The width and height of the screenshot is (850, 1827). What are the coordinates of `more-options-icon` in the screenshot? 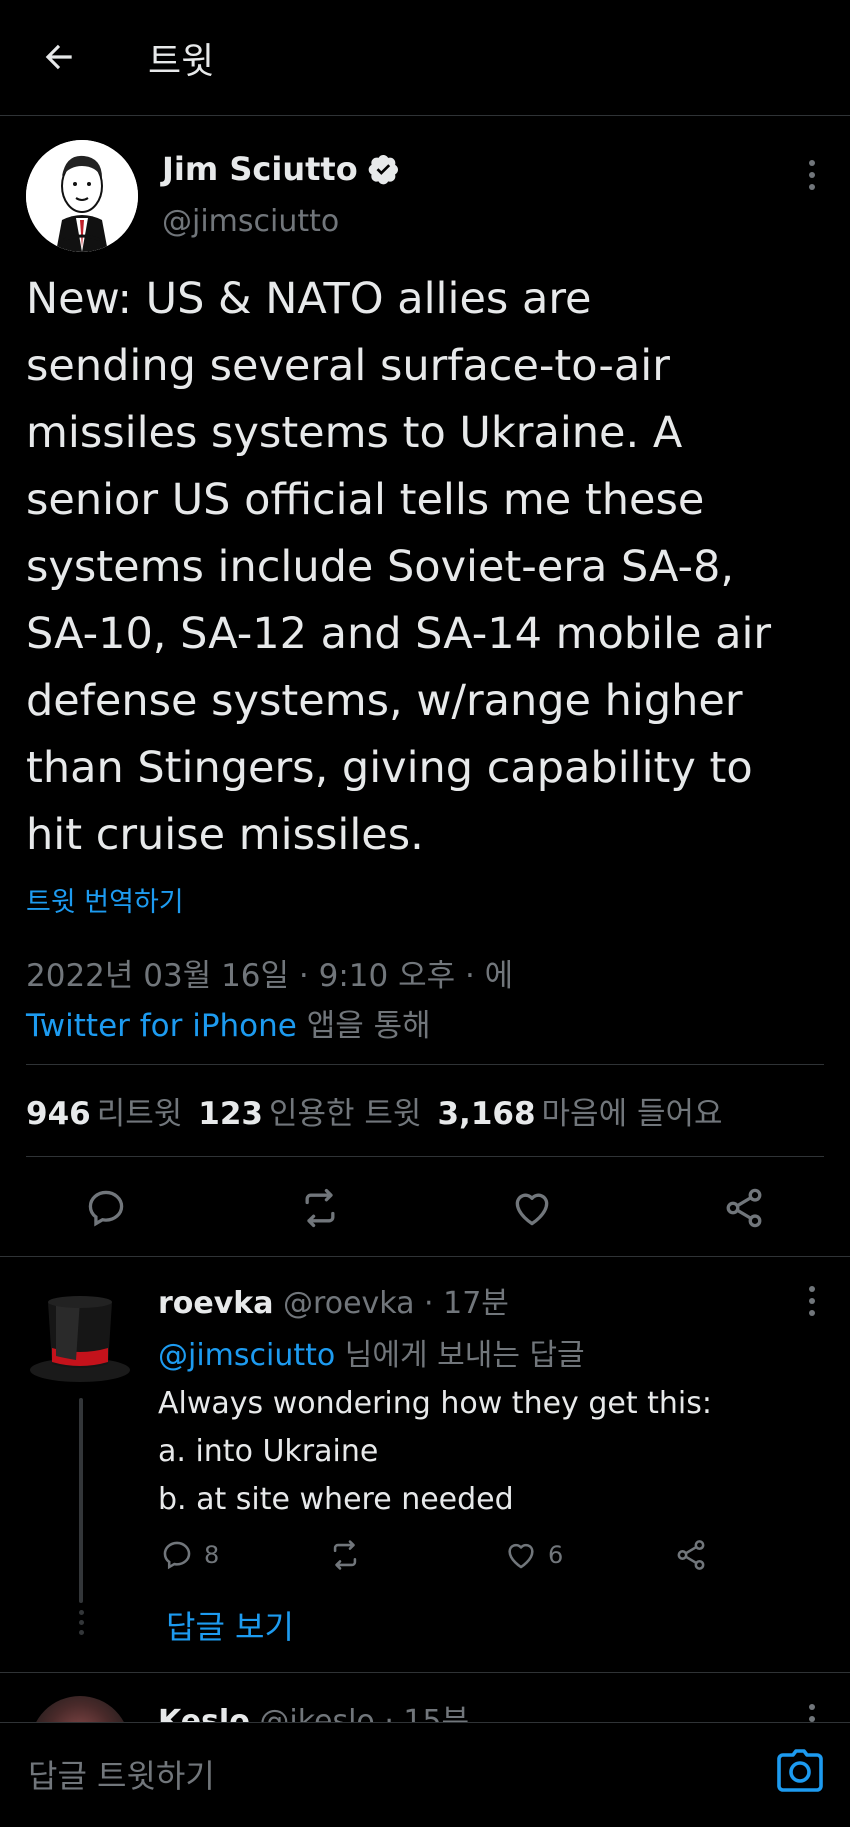 It's located at (812, 178).